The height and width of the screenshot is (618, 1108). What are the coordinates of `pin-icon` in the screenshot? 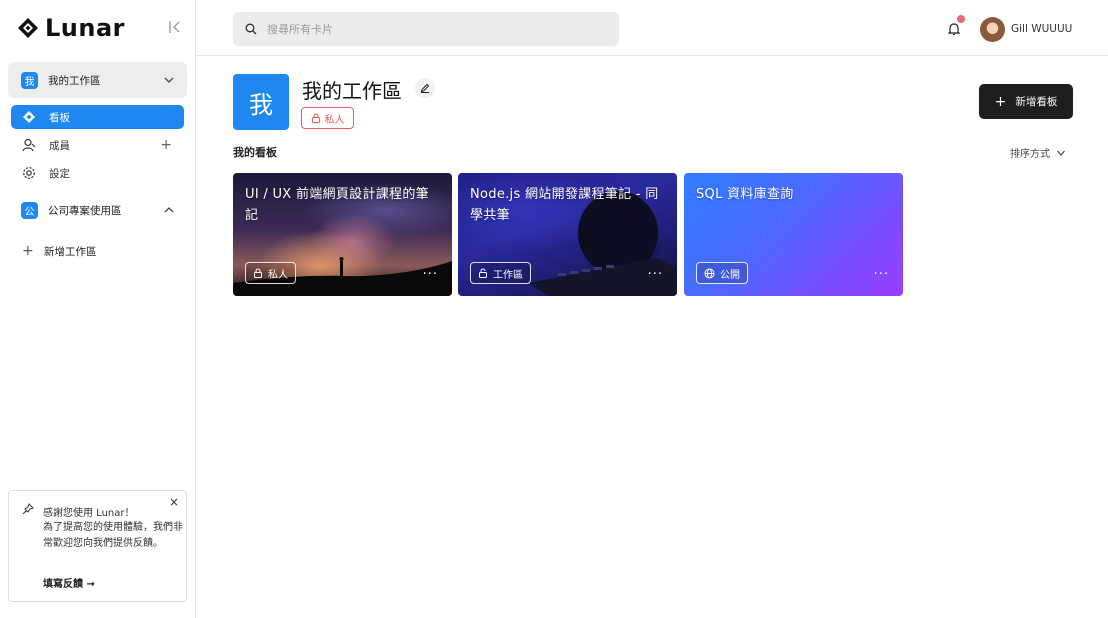 It's located at (28, 509).